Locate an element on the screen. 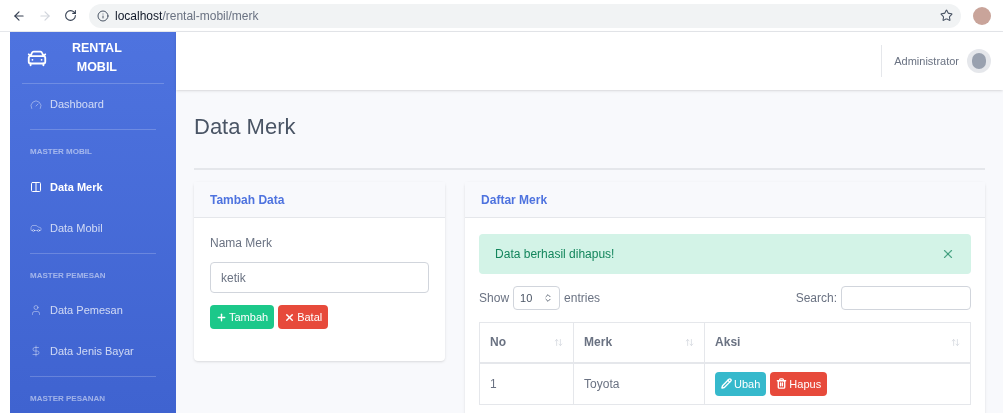 The height and width of the screenshot is (413, 1003). brand-name-field: ketik is located at coordinates (320, 277).